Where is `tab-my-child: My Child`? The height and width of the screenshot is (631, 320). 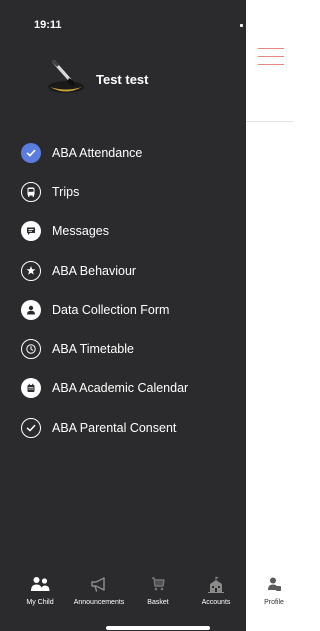 tab-my-child: My Child is located at coordinates (40, 590).